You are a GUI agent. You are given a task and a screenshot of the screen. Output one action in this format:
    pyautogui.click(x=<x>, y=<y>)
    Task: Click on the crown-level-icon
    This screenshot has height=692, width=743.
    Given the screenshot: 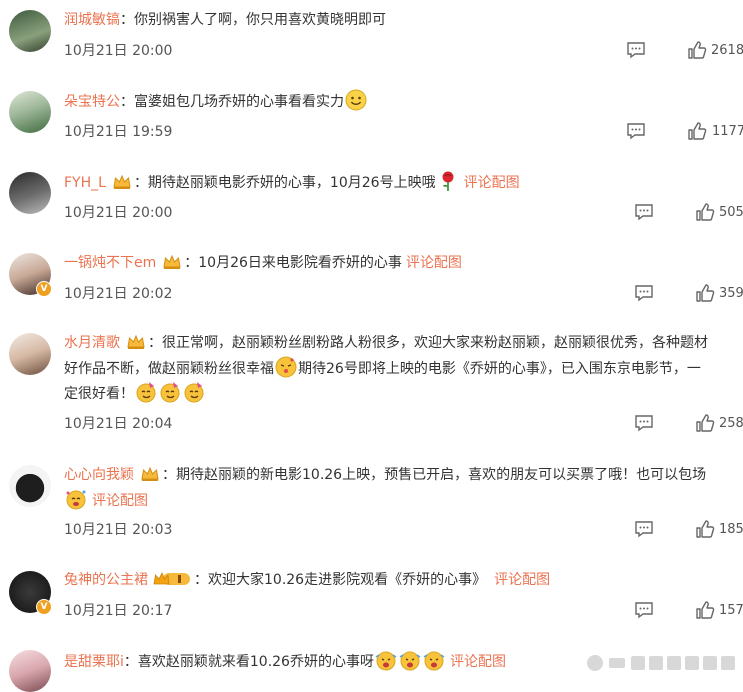 What is the action you would take?
    pyautogui.click(x=171, y=578)
    